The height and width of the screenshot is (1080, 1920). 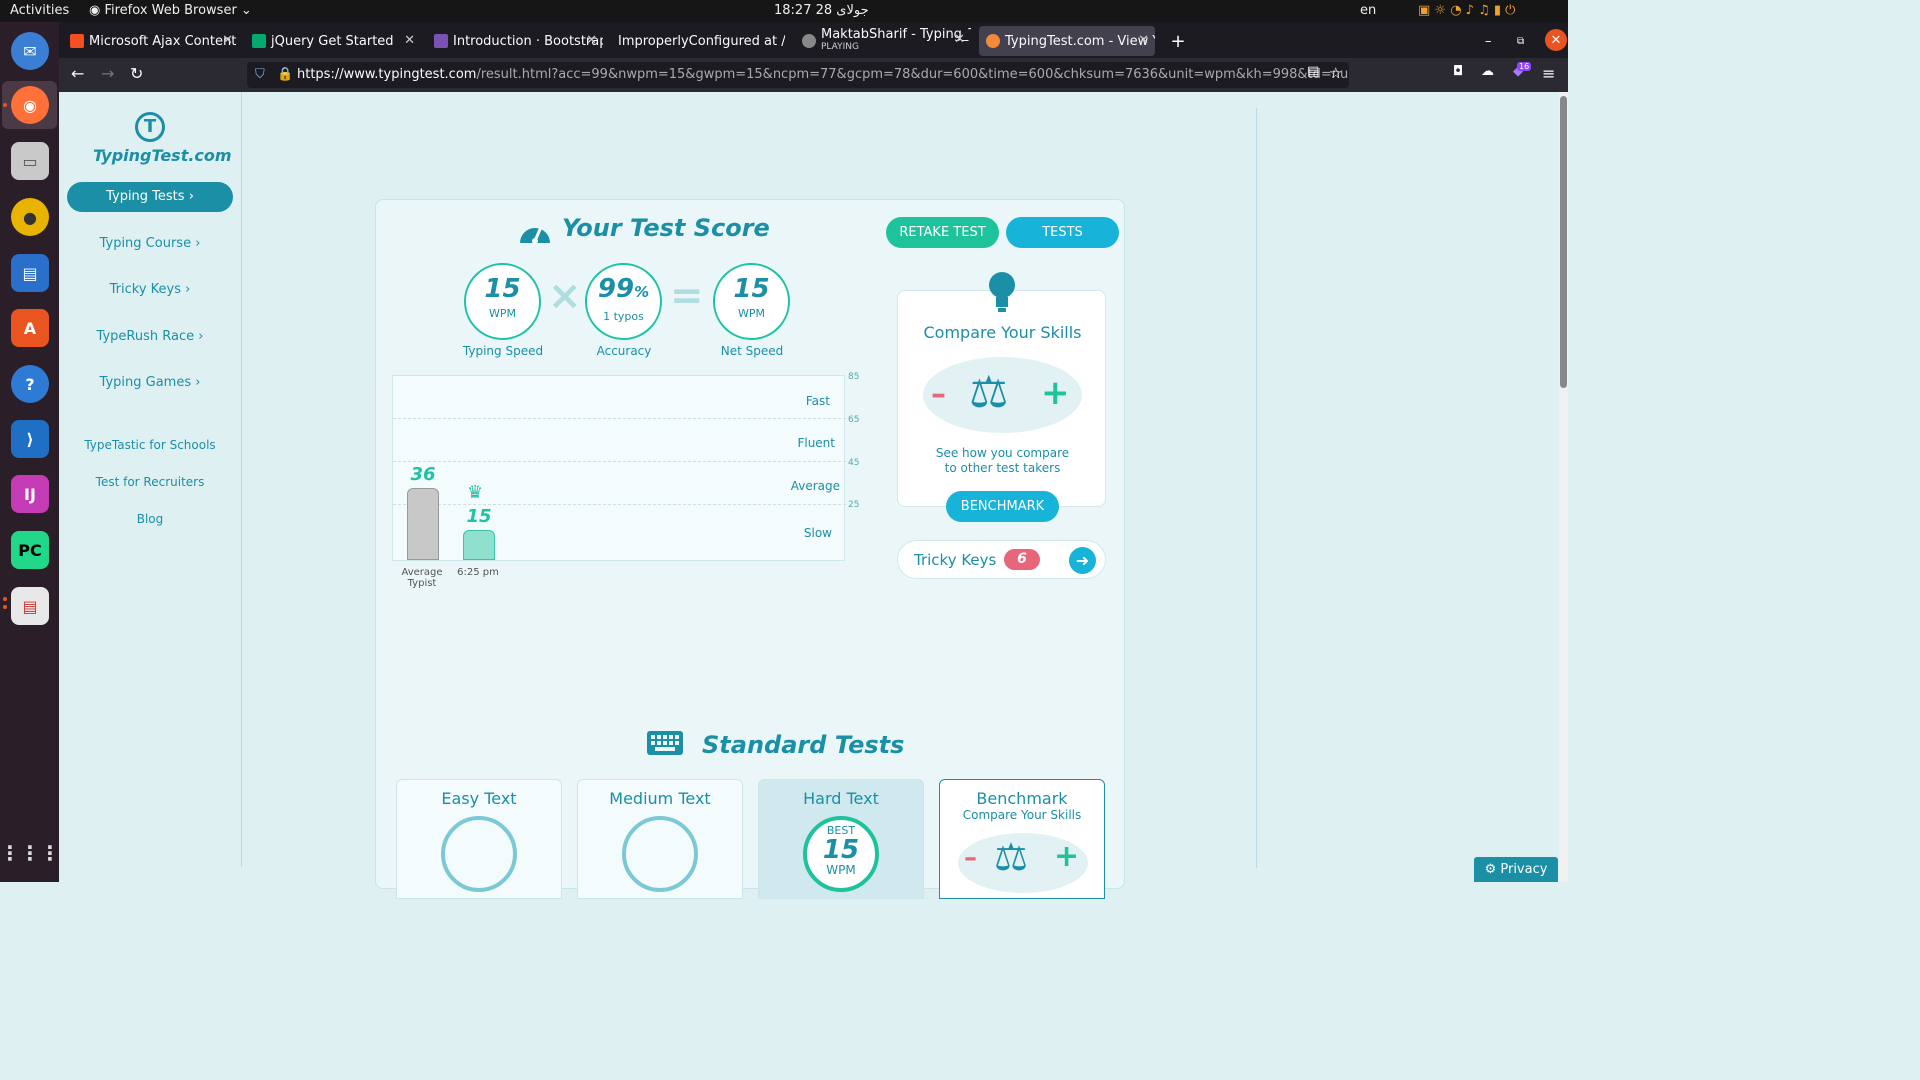 I want to click on bookmark-star-icon: ☆, so click(x=1335, y=73).